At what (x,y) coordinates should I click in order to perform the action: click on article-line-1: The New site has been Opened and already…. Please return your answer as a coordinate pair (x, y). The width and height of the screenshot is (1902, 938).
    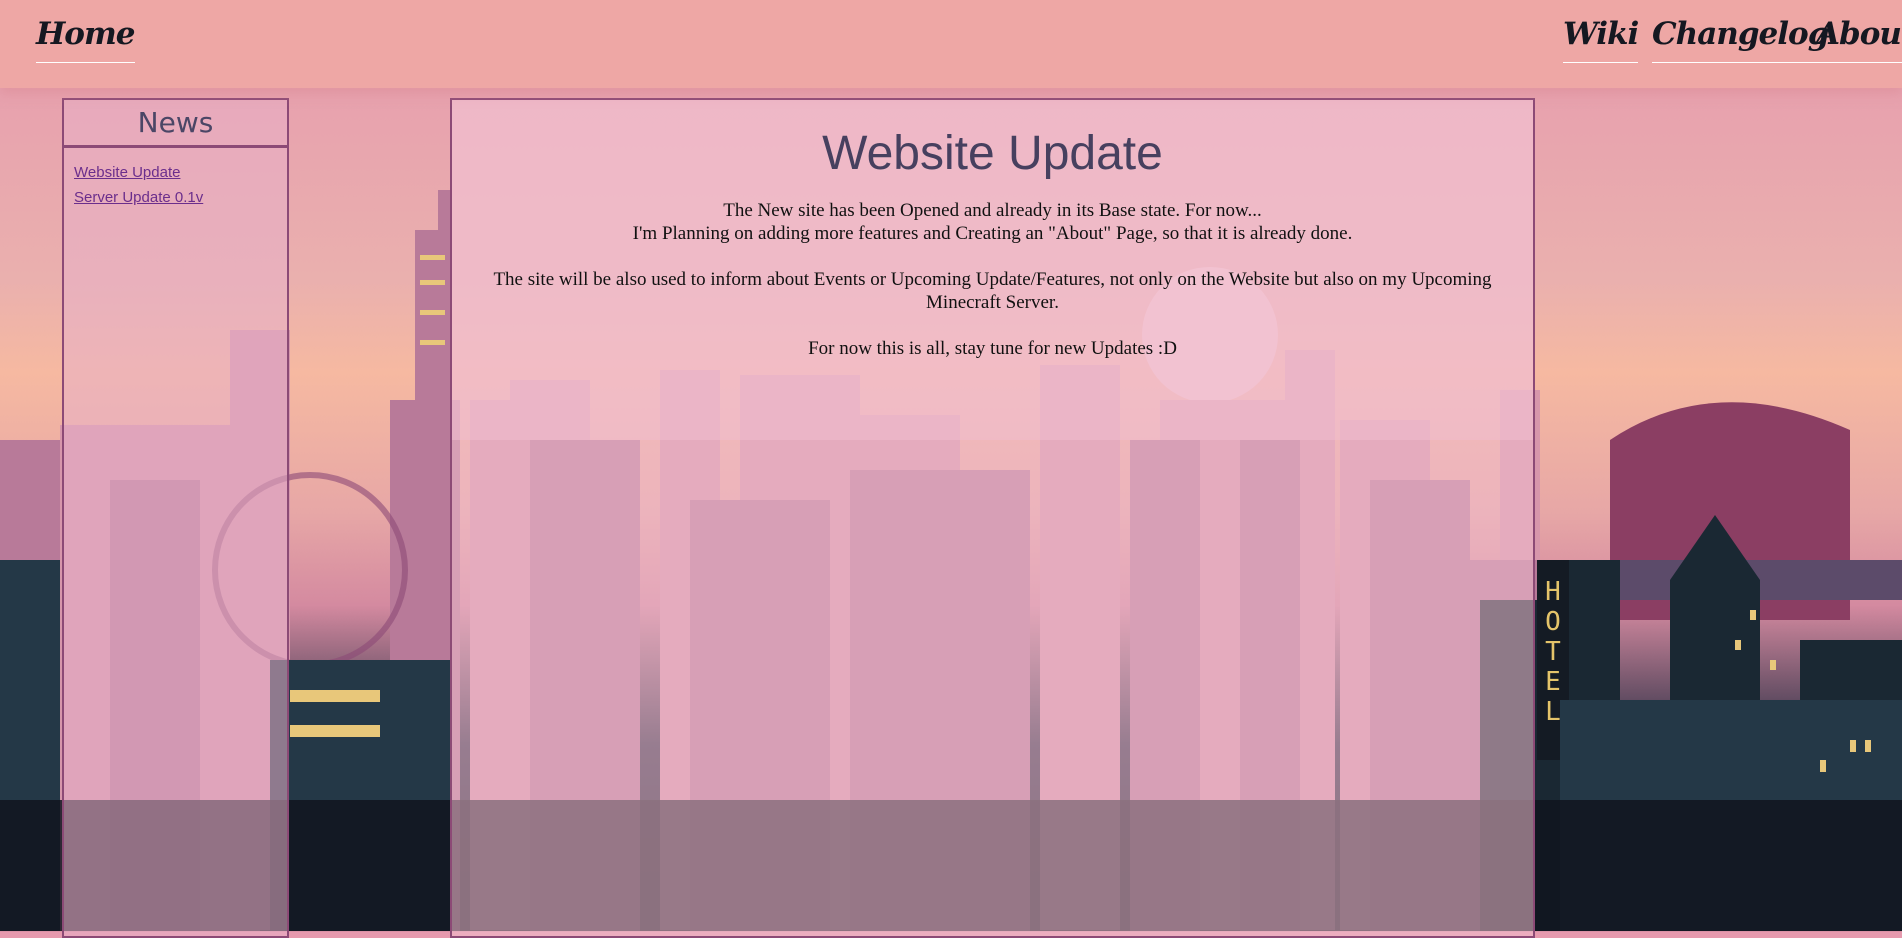
    Looking at the image, I should click on (992, 210).